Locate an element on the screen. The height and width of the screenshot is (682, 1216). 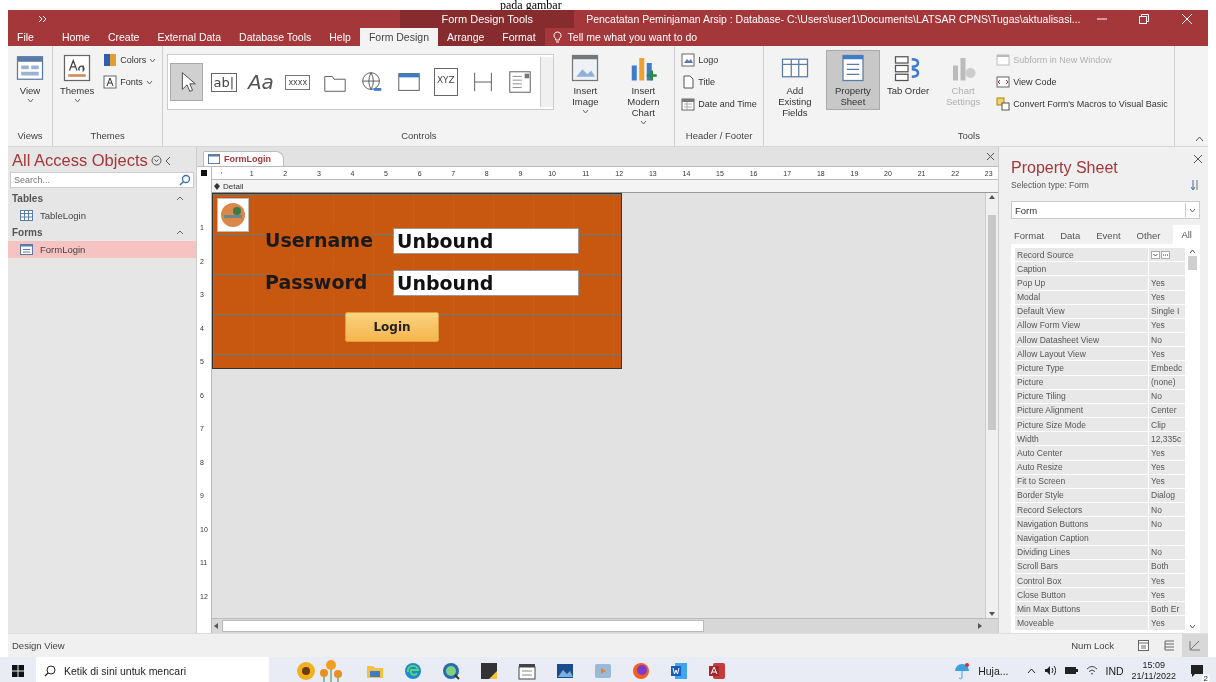
property-tab: All is located at coordinates (1186, 234).